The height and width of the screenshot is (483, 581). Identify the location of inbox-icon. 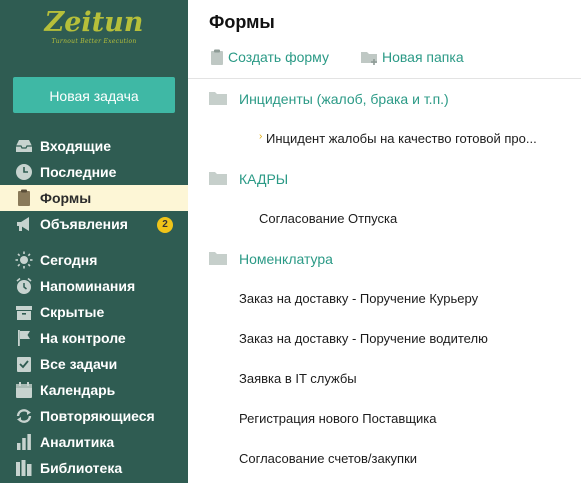
(24, 146).